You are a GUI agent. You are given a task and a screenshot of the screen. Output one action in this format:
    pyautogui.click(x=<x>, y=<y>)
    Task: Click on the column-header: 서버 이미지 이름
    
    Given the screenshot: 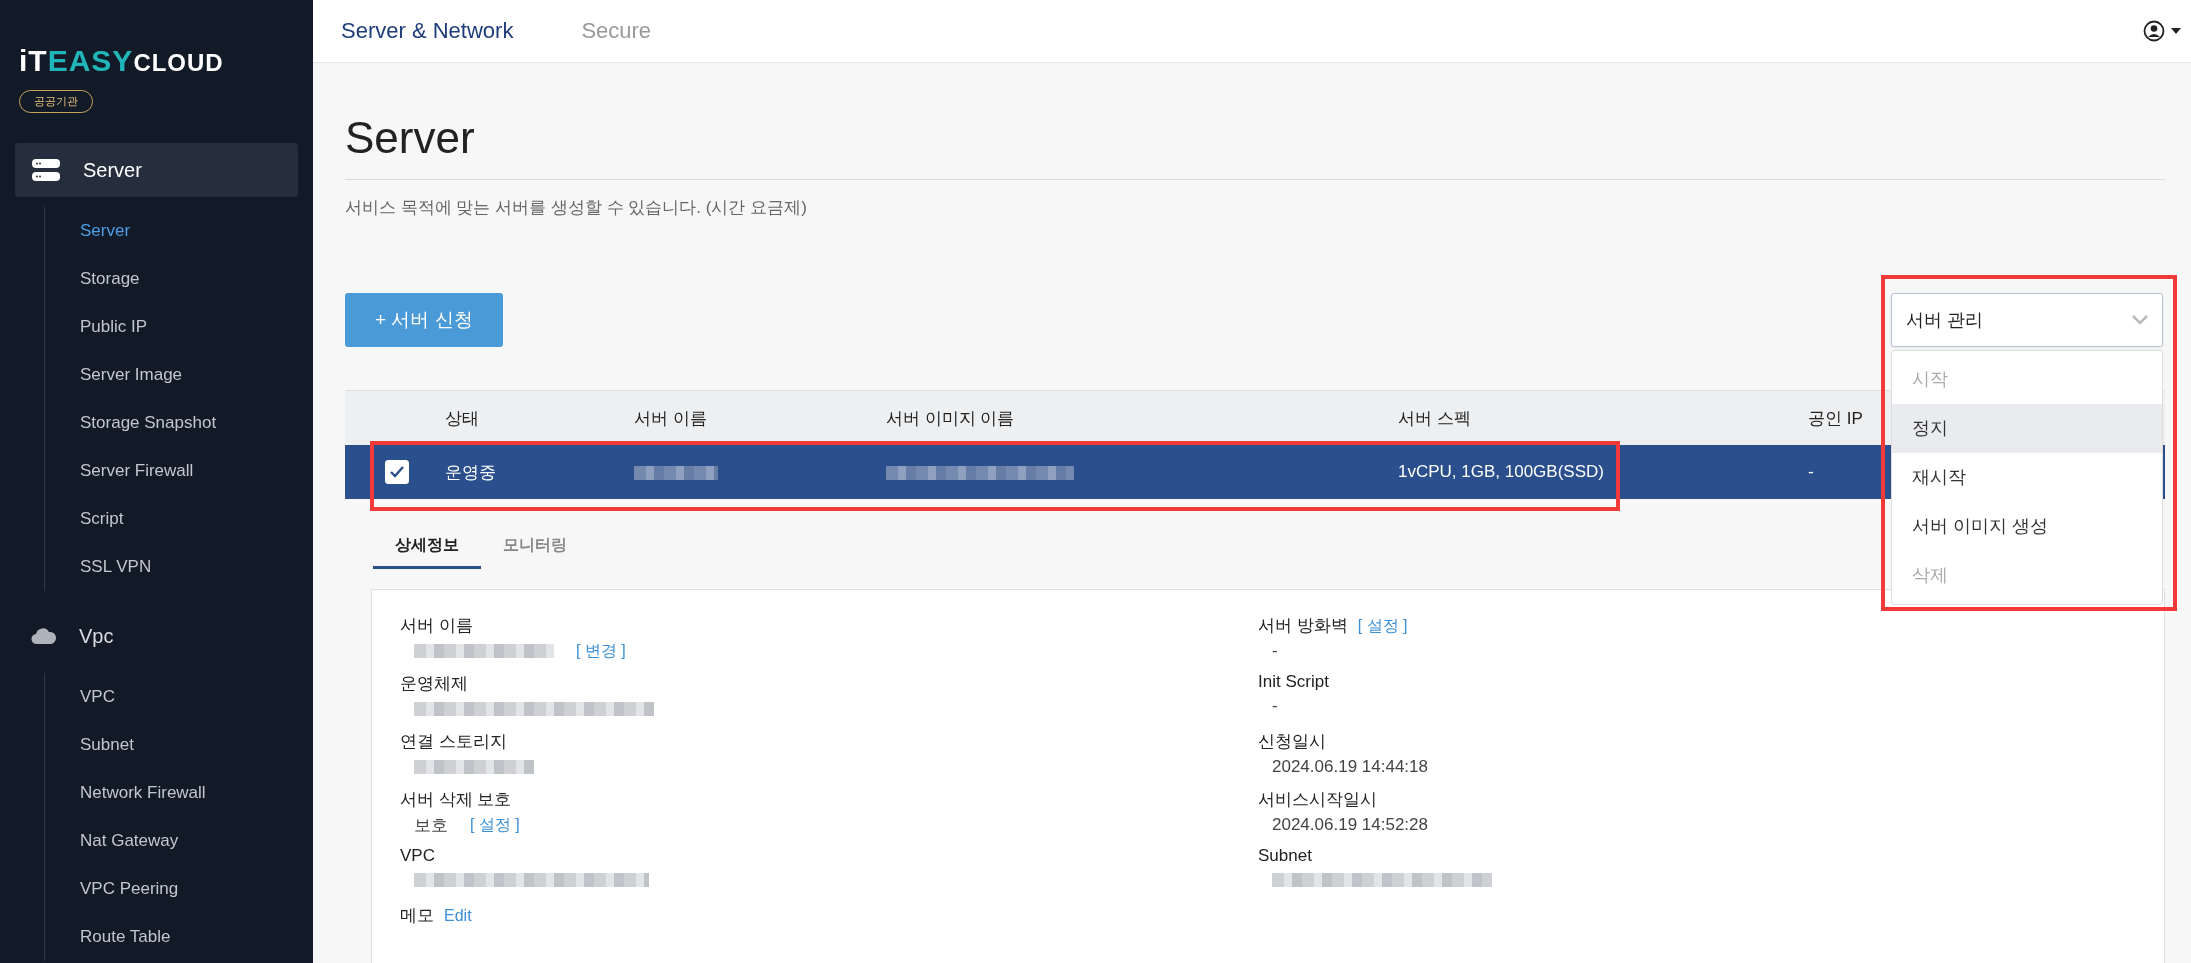 What is the action you would take?
    pyautogui.click(x=951, y=418)
    